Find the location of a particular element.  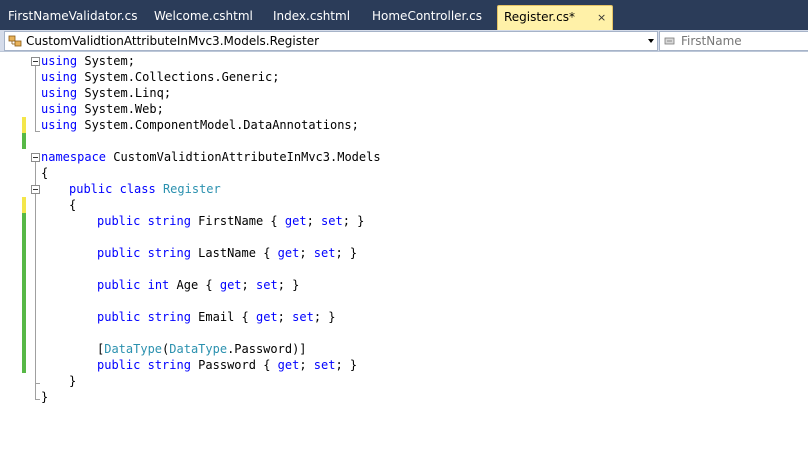

code-line: public string Password { get; set; } is located at coordinates (227, 365).